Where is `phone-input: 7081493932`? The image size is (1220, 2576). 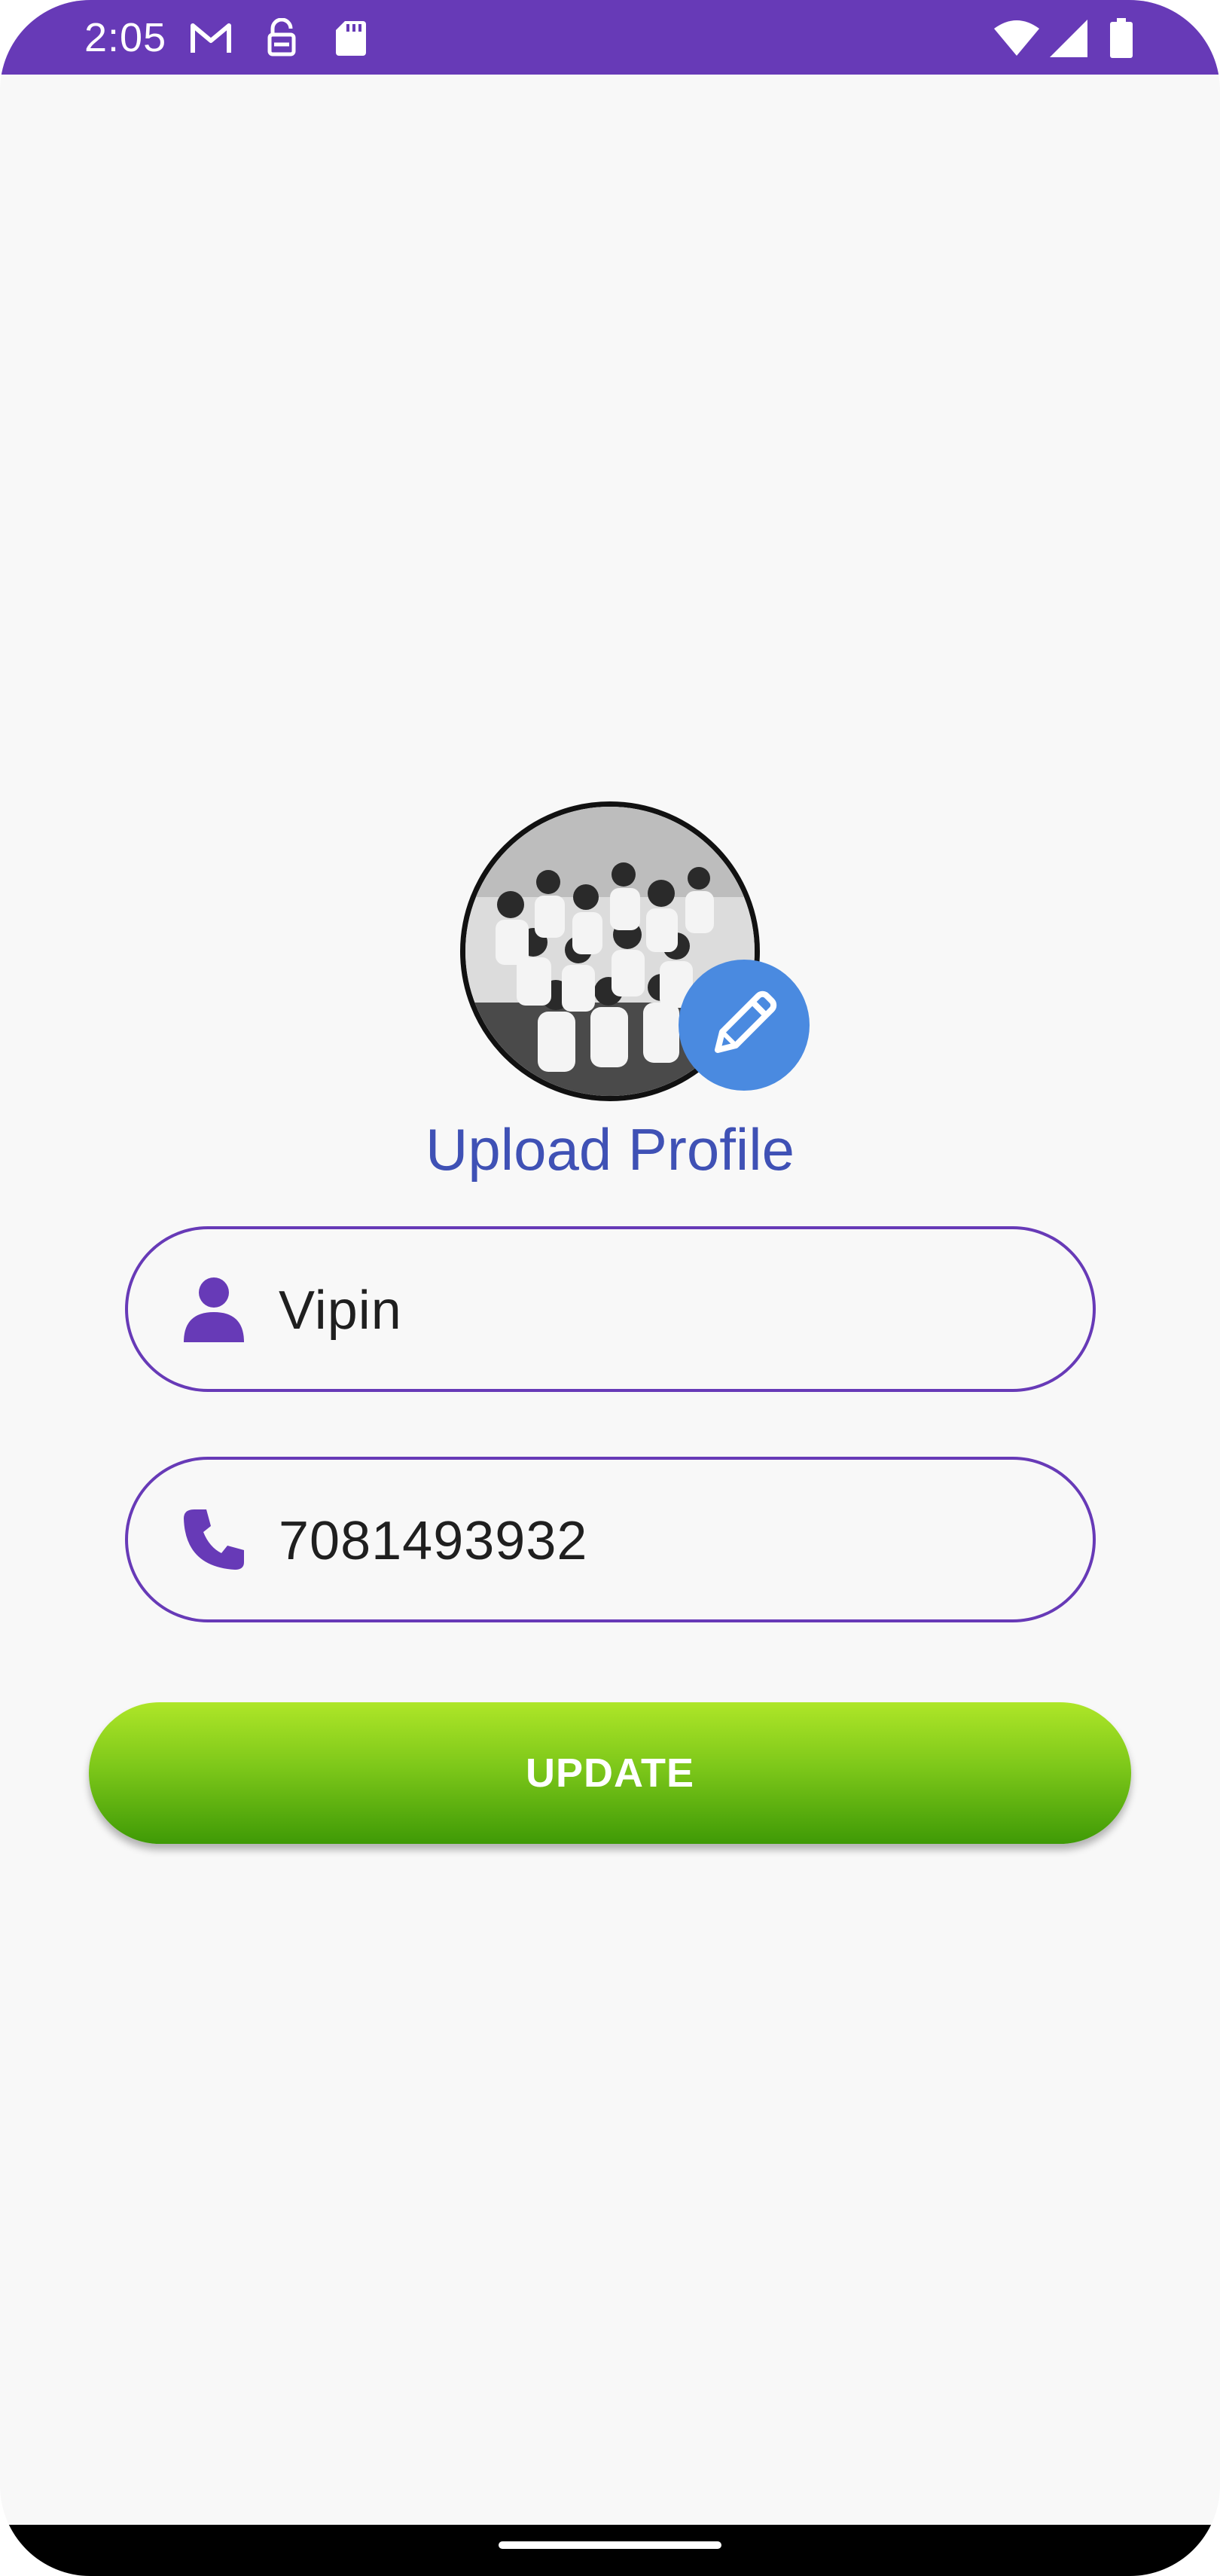 phone-input: 7081493932 is located at coordinates (433, 1541).